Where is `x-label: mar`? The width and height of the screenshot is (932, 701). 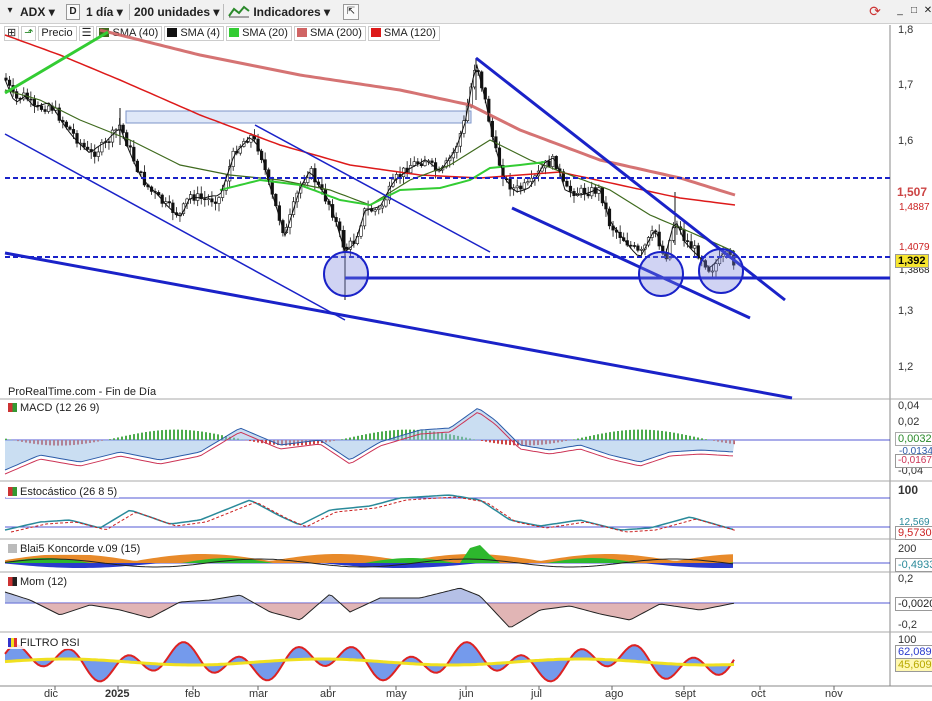
x-label: mar is located at coordinates (258, 694).